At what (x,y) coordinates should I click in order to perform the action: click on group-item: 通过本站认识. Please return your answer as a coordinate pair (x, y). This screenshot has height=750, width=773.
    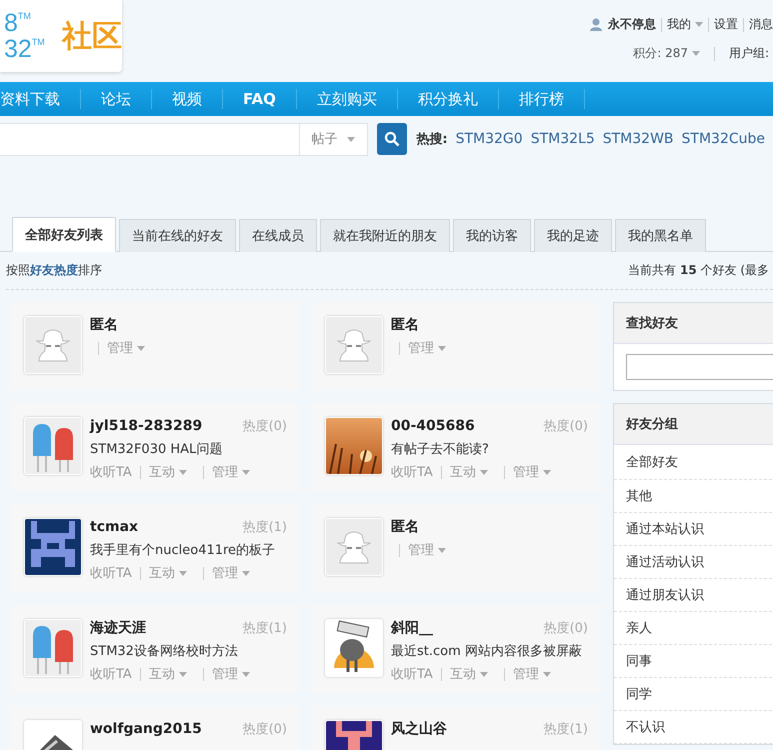
    Looking at the image, I should click on (693, 529).